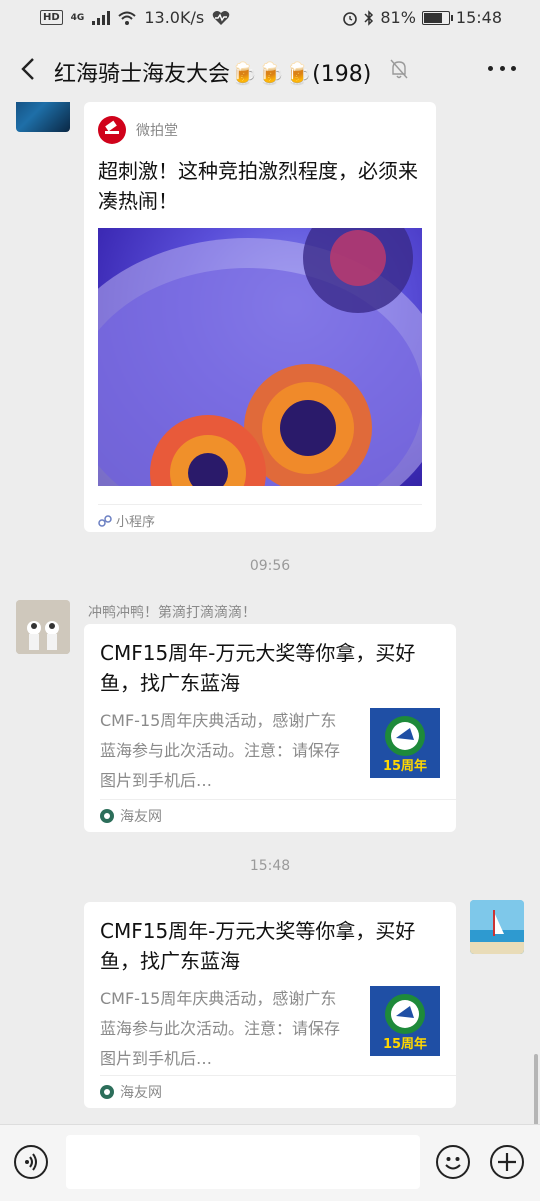 The width and height of the screenshot is (540, 1201). Describe the element at coordinates (437, 17) in the screenshot. I see `battery-icon` at that location.